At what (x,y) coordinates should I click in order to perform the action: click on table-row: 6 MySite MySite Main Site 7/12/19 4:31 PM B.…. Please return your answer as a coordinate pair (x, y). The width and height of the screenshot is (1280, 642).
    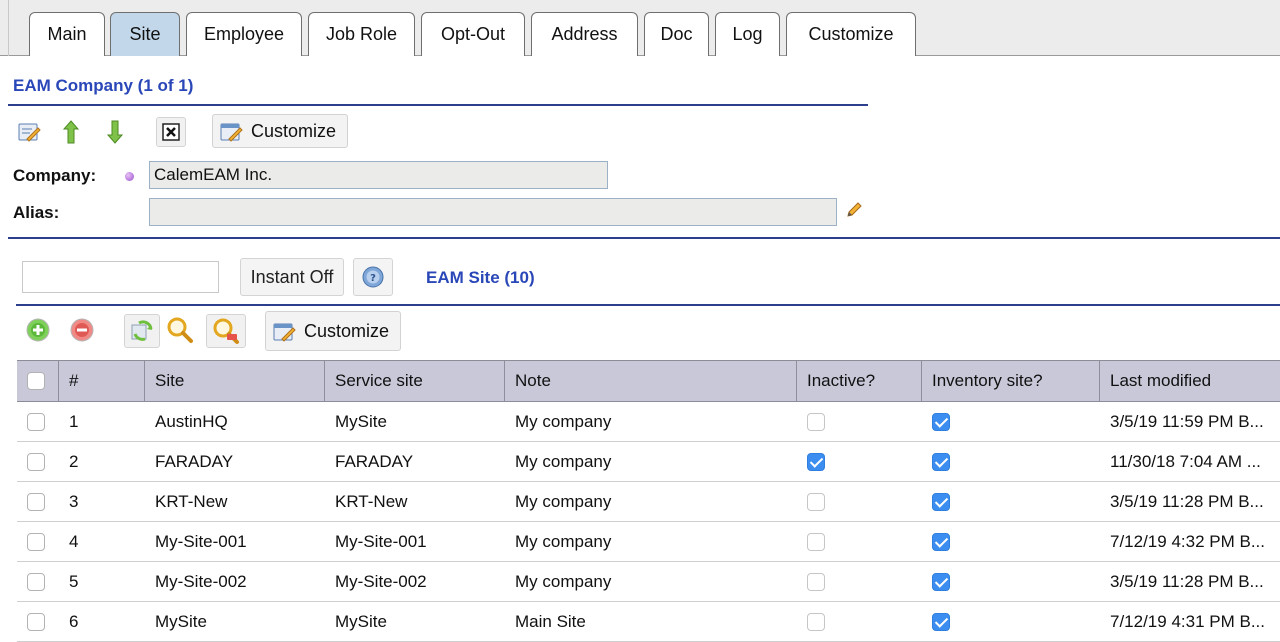
    Looking at the image, I should click on (648, 622).